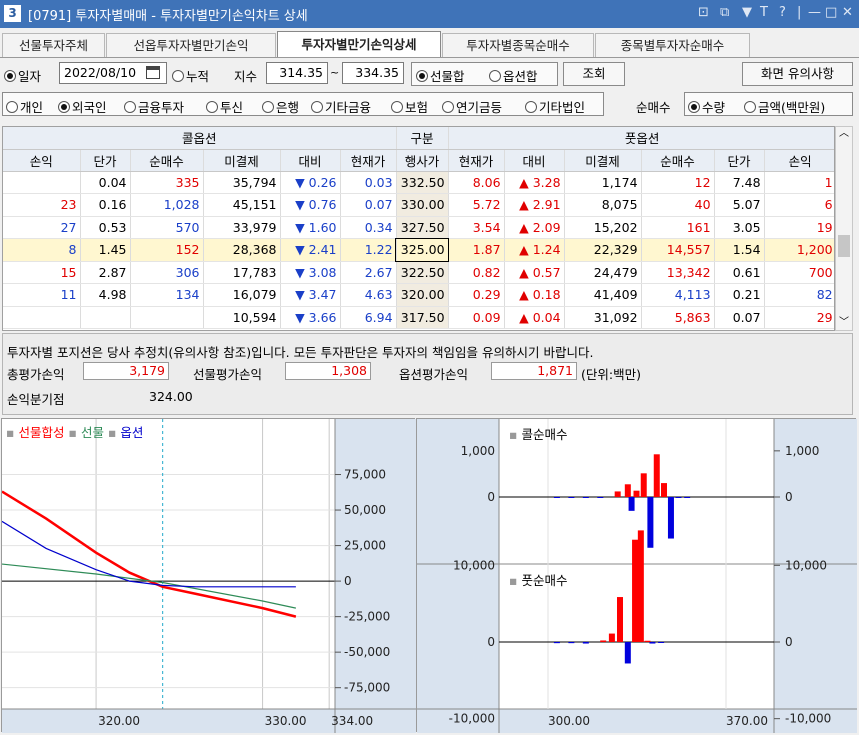  Describe the element at coordinates (797, 74) in the screenshot. I see `notice-button: 화면 유의사항` at that location.